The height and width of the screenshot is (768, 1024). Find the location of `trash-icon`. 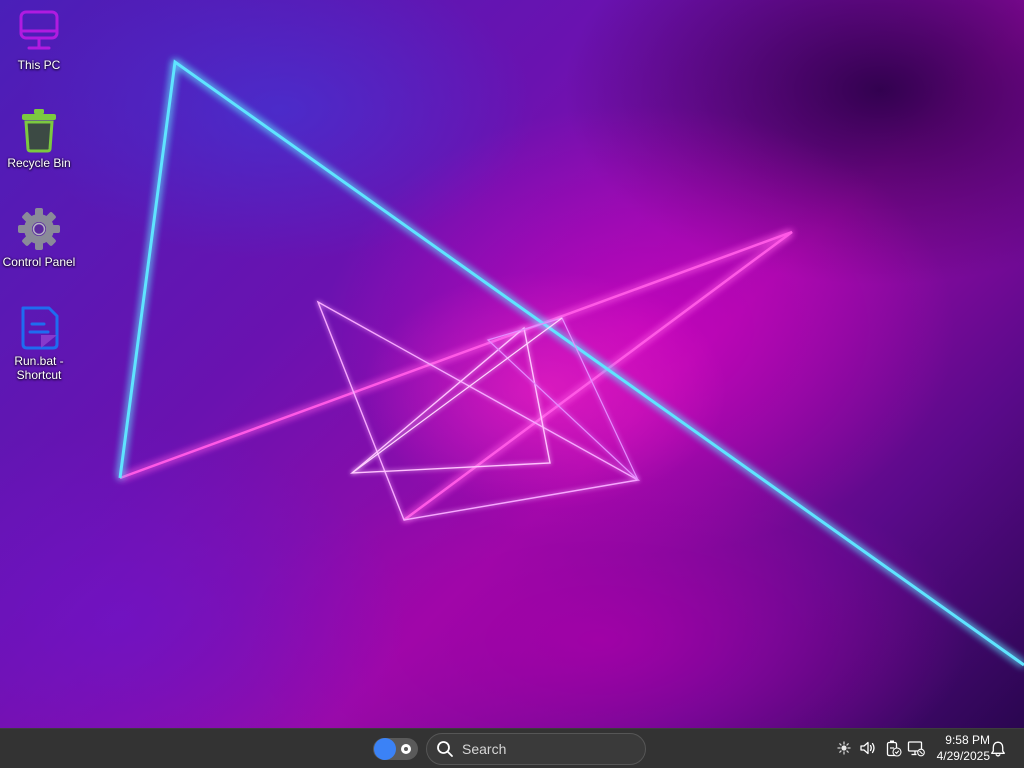

trash-icon is located at coordinates (39, 131).